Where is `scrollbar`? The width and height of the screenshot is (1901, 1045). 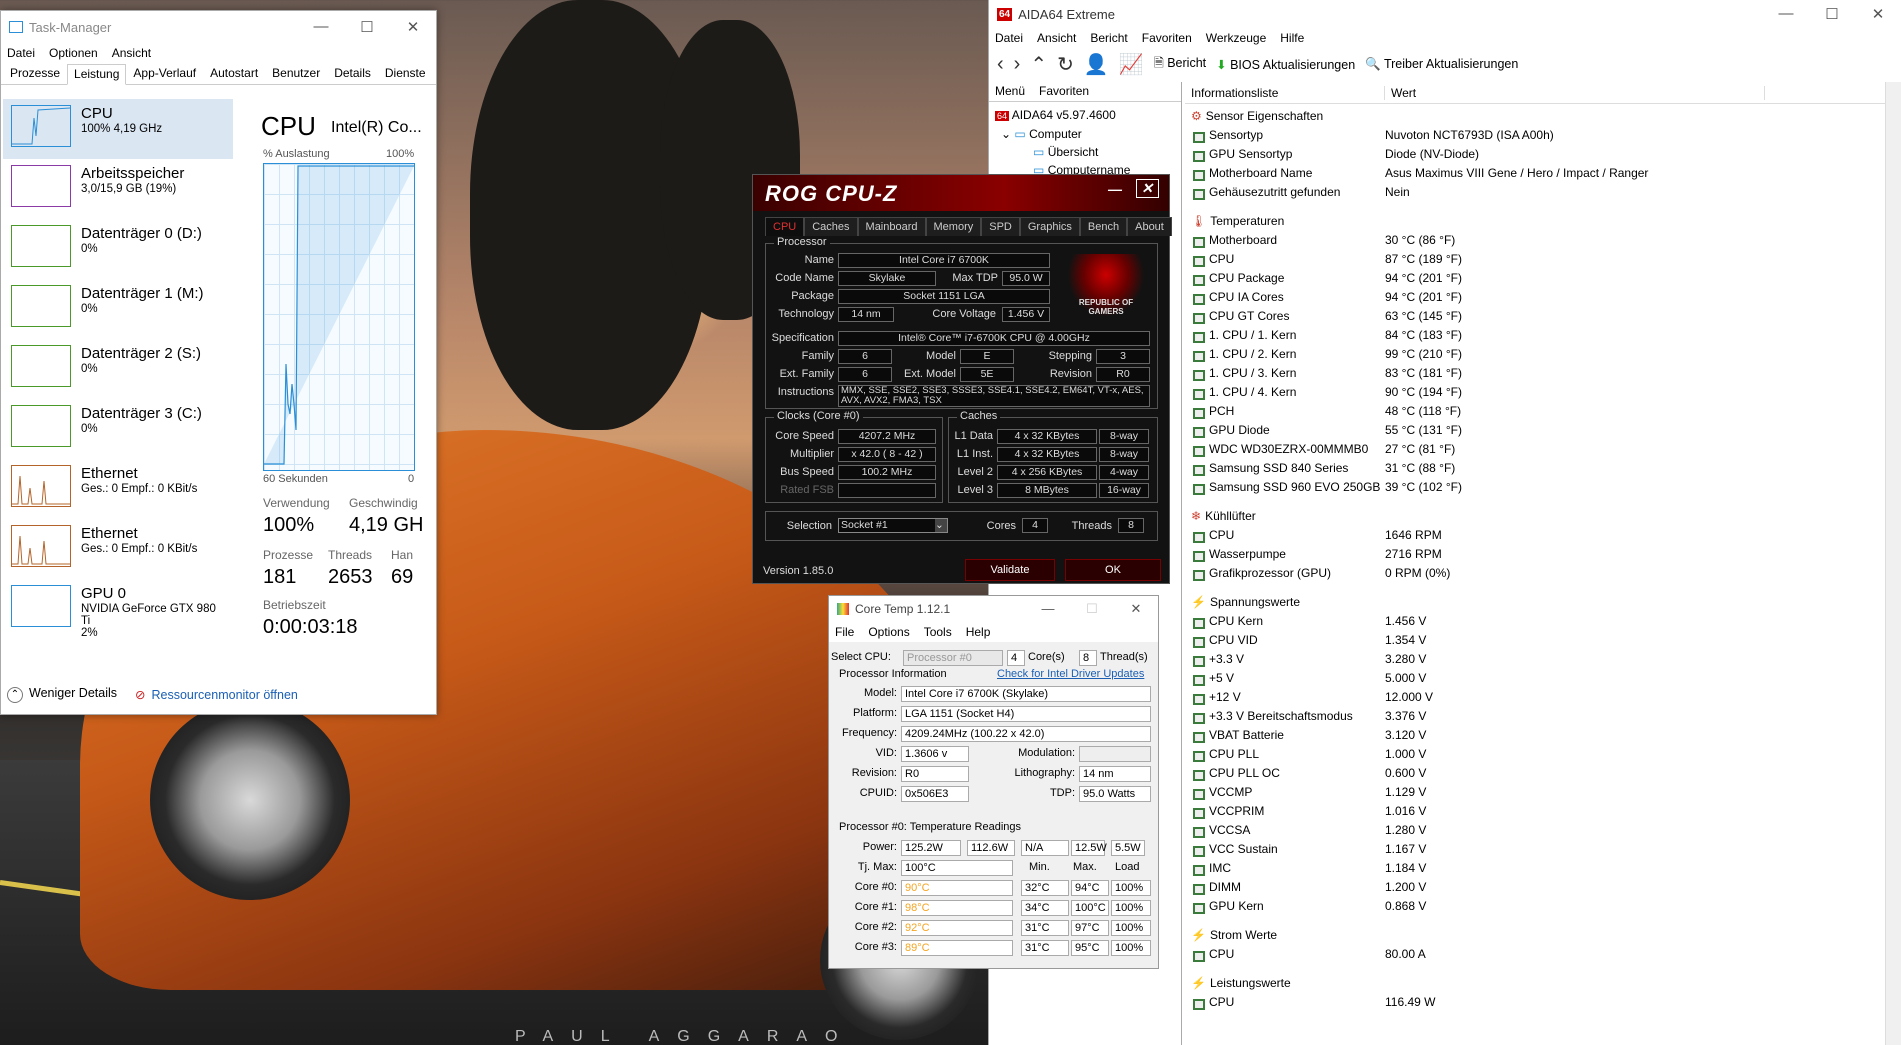
scrollbar is located at coordinates (1893, 563).